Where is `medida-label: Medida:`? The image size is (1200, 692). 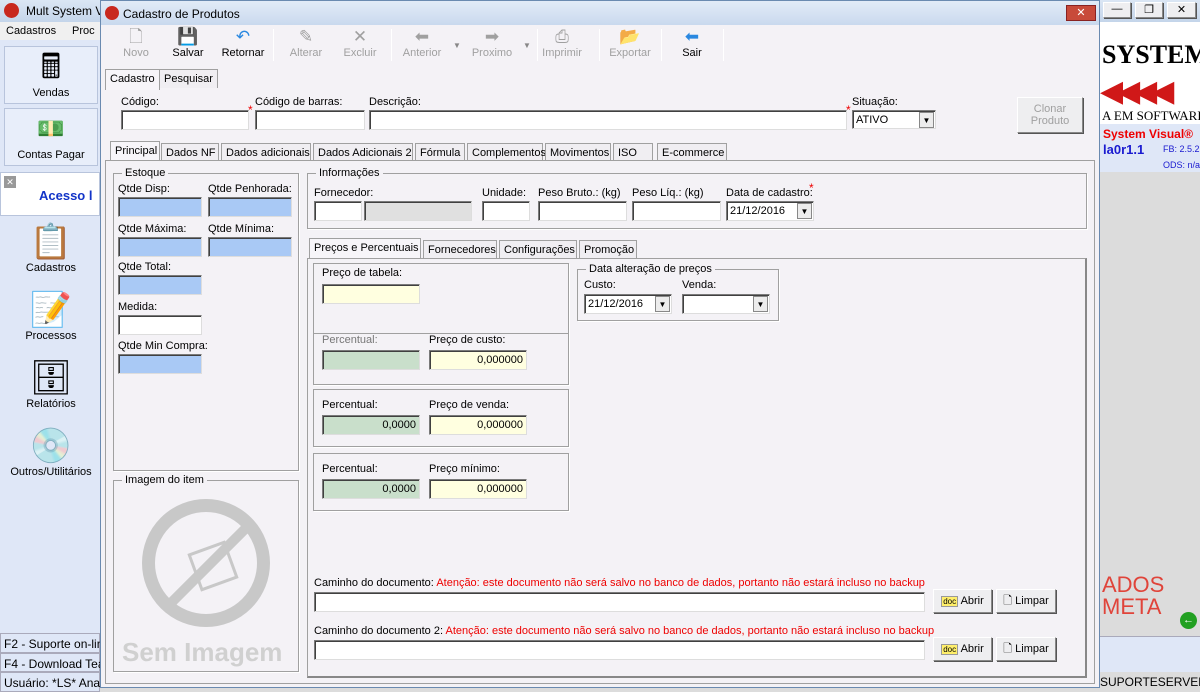 medida-label: Medida: is located at coordinates (138, 307).